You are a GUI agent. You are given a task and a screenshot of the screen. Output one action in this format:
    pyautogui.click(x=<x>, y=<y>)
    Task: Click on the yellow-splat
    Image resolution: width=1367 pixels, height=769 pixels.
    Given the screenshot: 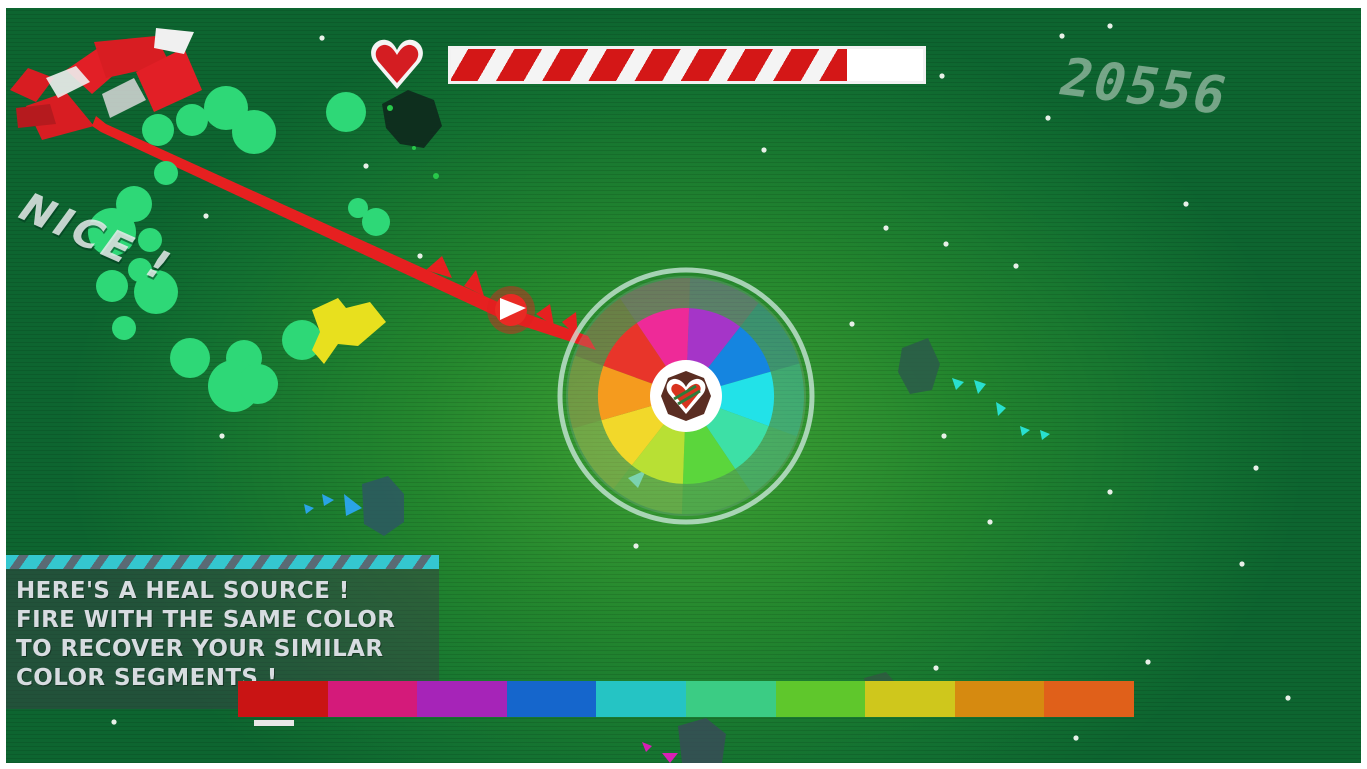 What is the action you would take?
    pyautogui.click(x=349, y=331)
    